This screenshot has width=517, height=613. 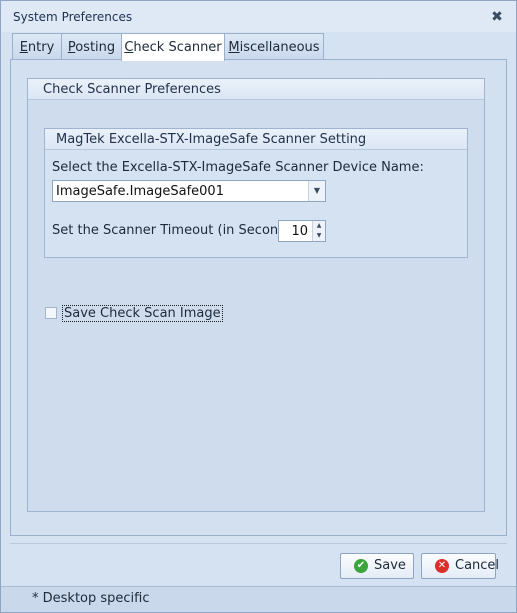 What do you see at coordinates (177, 230) in the screenshot?
I see `scanner-timeout-label: Set the Scanner Timeout (in Seconds):` at bounding box center [177, 230].